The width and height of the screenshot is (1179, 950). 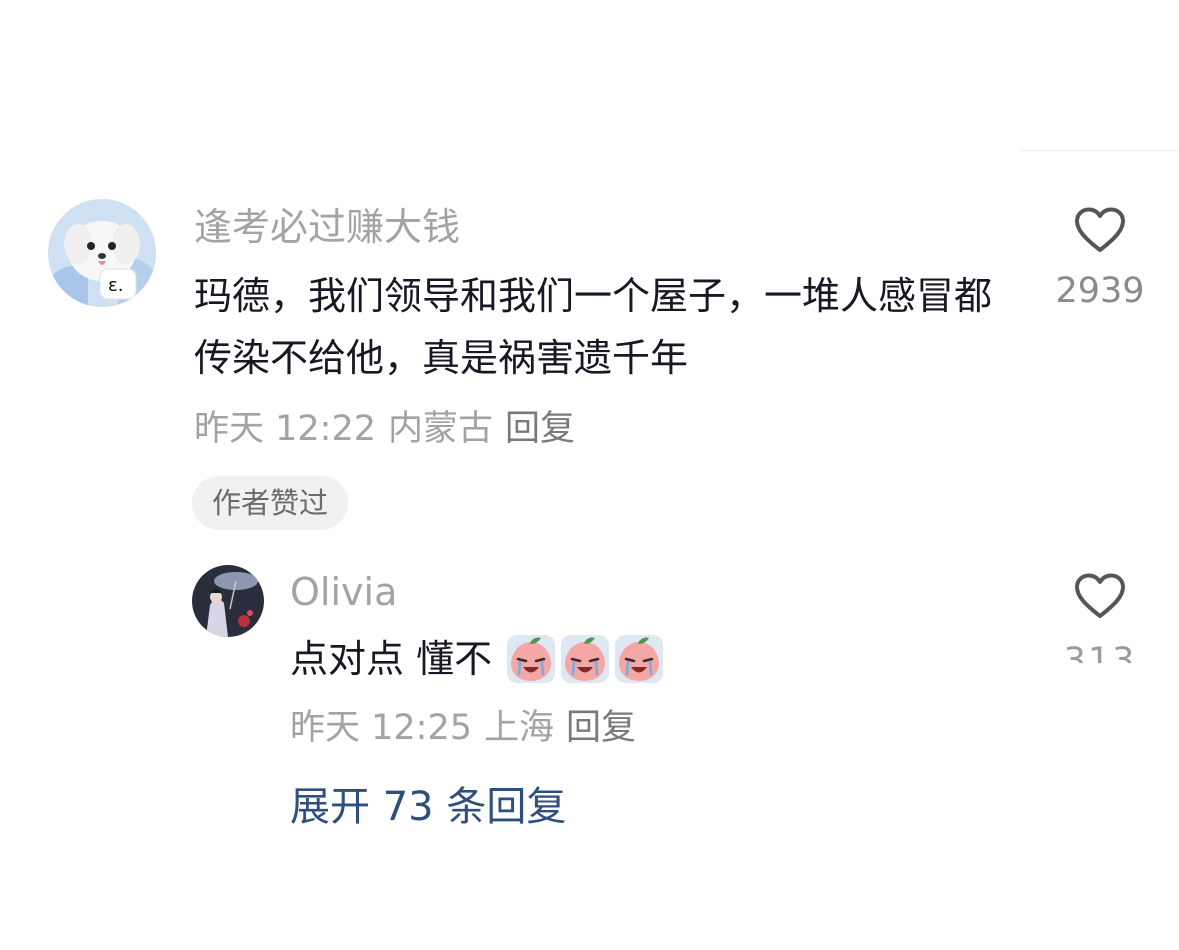 I want to click on reply-username: Olivia, so click(x=343, y=592).